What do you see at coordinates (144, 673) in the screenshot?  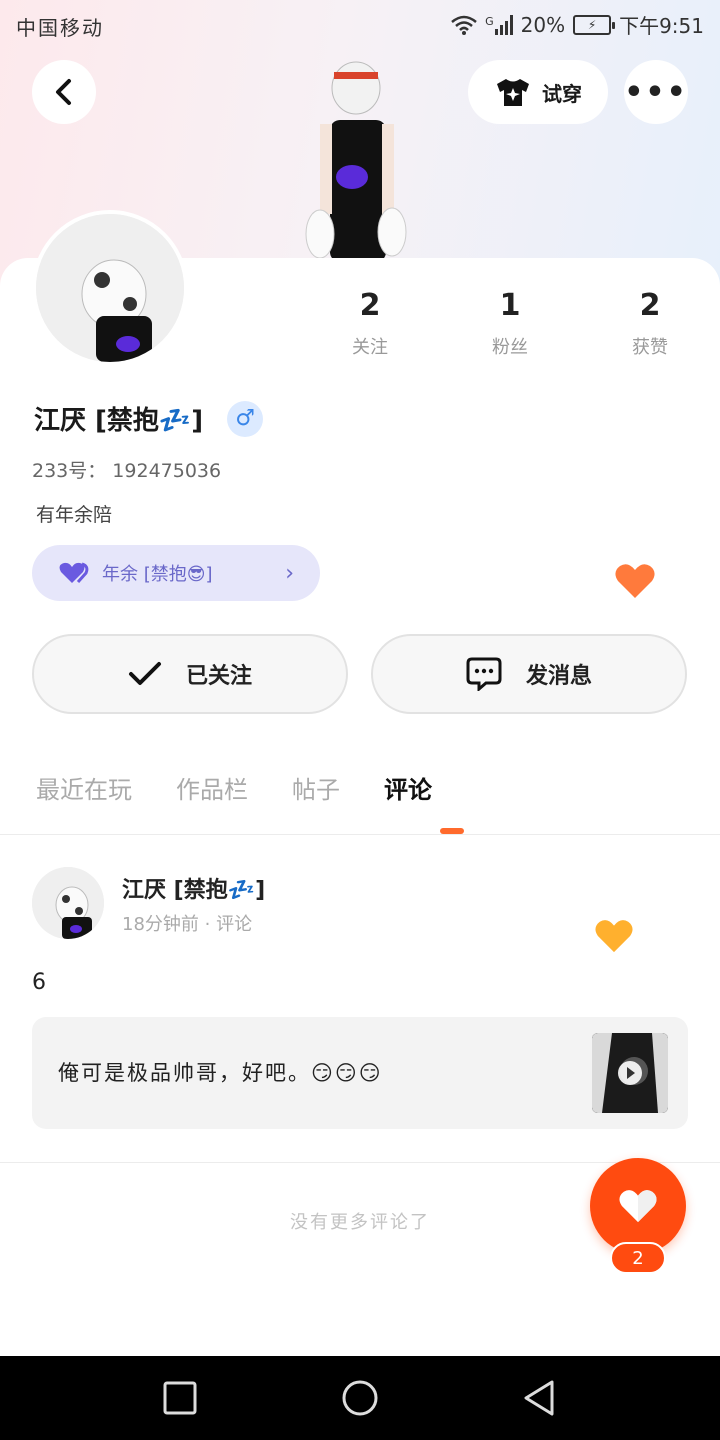 I see `check-icon` at bounding box center [144, 673].